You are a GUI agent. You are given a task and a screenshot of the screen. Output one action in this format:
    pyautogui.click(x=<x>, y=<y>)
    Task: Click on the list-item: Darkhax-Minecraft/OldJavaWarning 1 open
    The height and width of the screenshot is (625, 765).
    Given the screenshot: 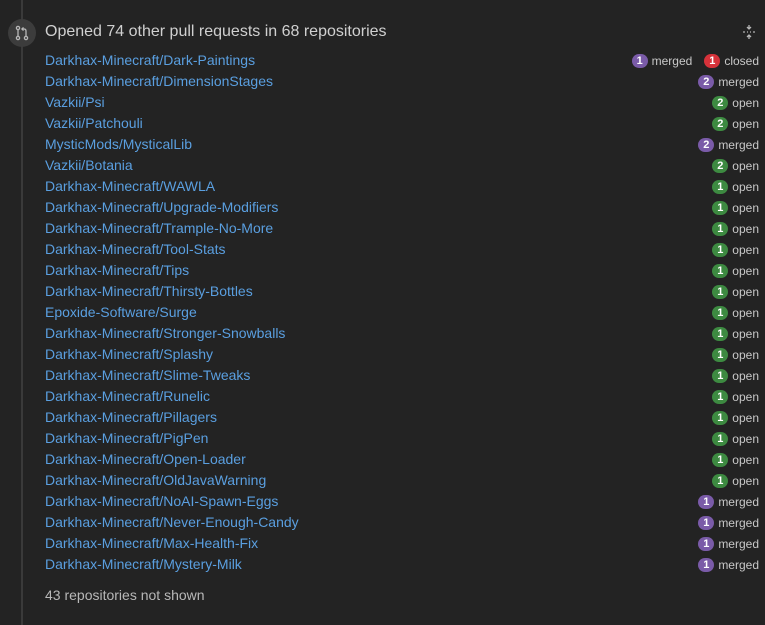 What is the action you would take?
    pyautogui.click(x=402, y=480)
    